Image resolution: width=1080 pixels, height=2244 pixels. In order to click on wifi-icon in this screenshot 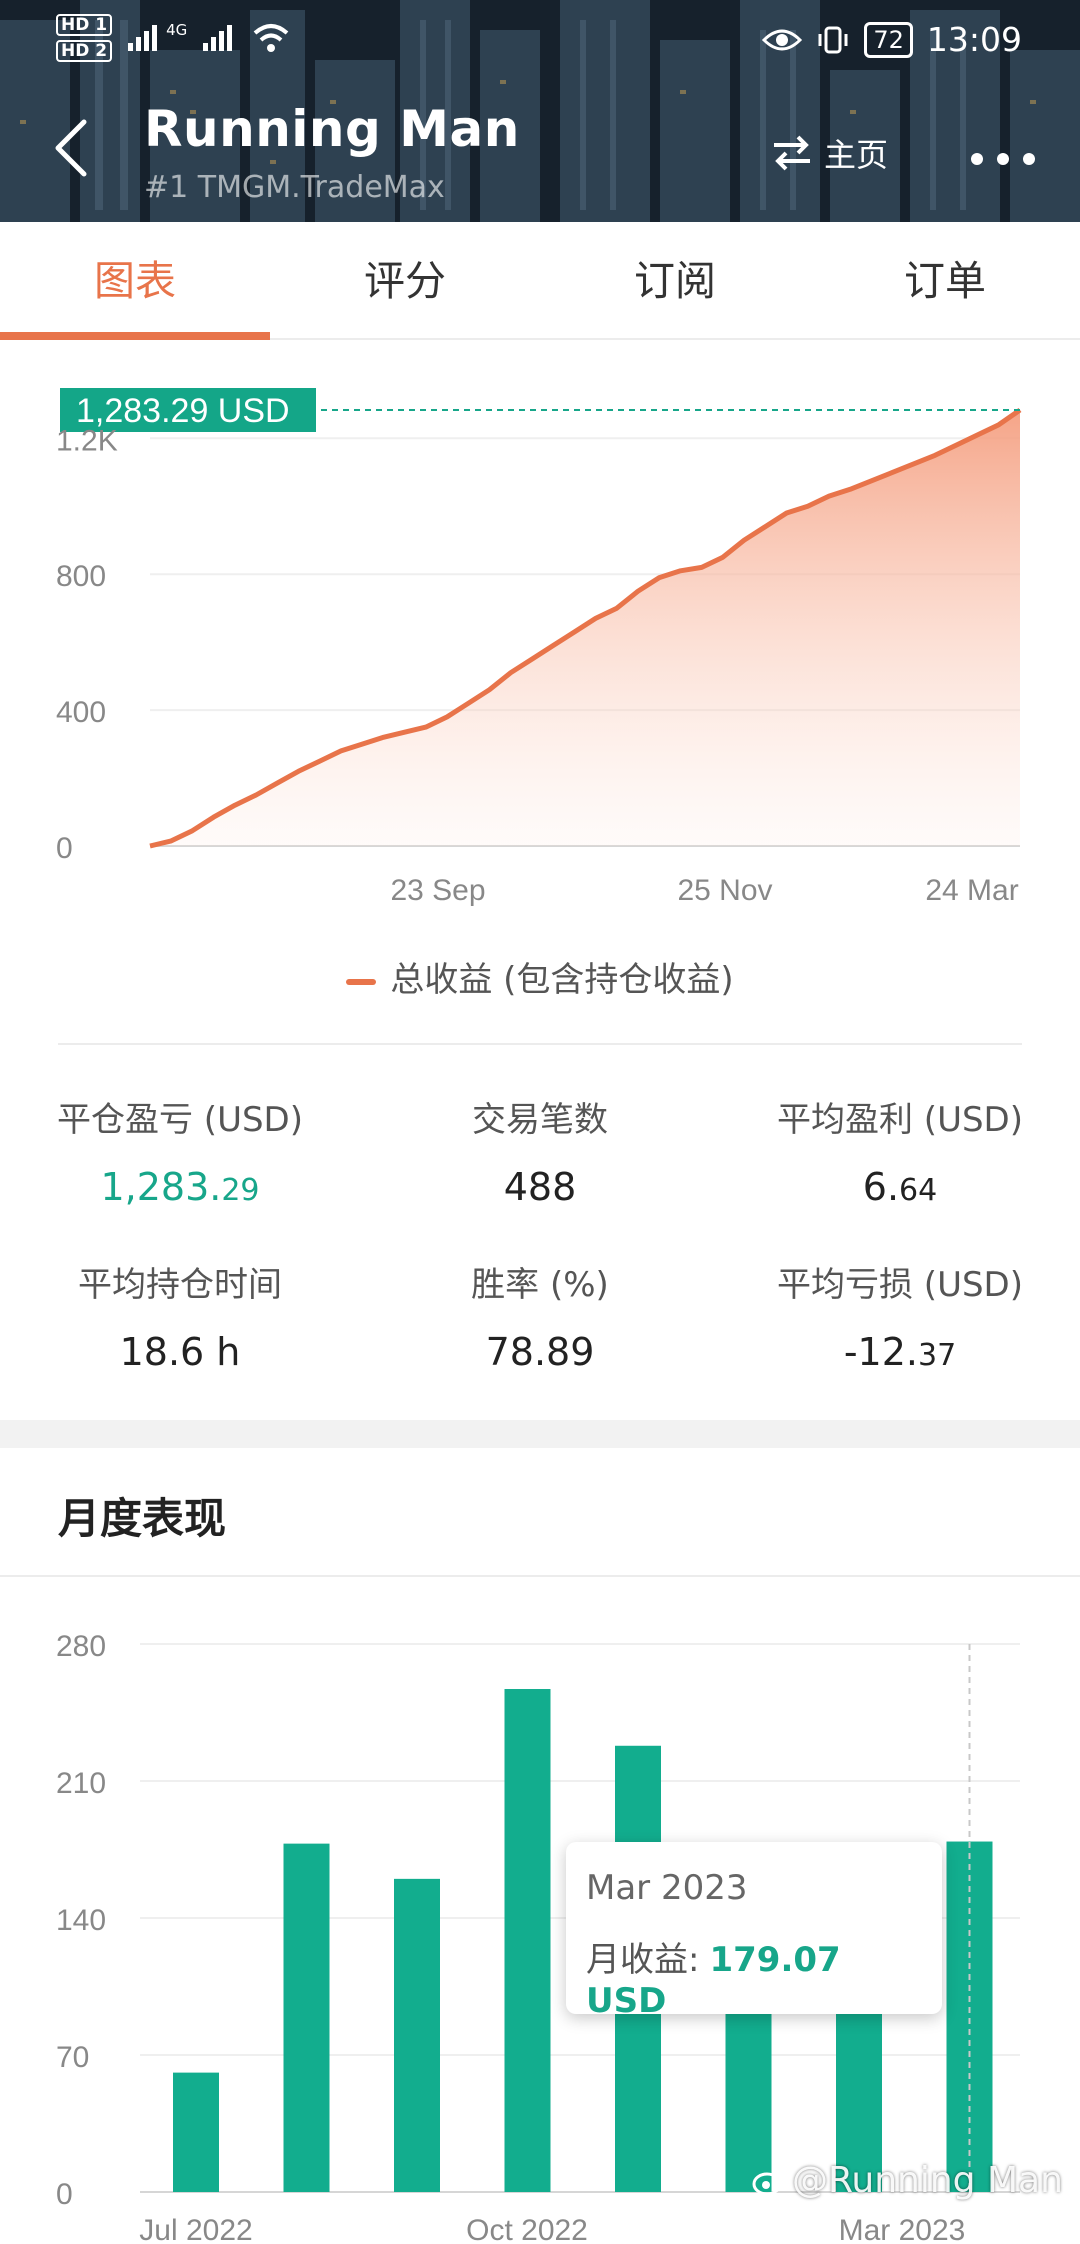, I will do `click(271, 38)`.